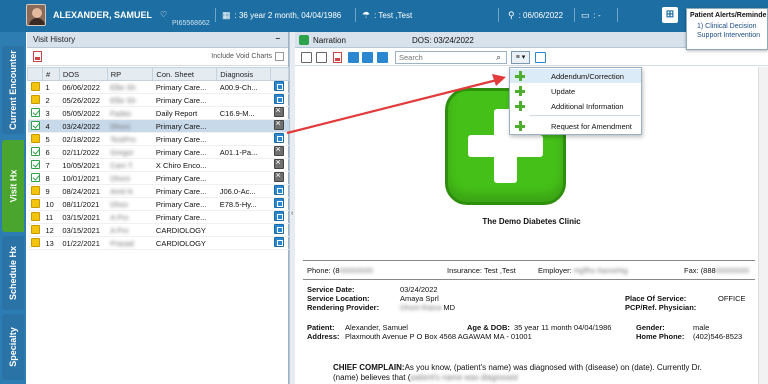 The width and height of the screenshot is (768, 384). I want to click on table-row: 13 01/22/2021 Prasad CARDIOLOGY, so click(158, 243).